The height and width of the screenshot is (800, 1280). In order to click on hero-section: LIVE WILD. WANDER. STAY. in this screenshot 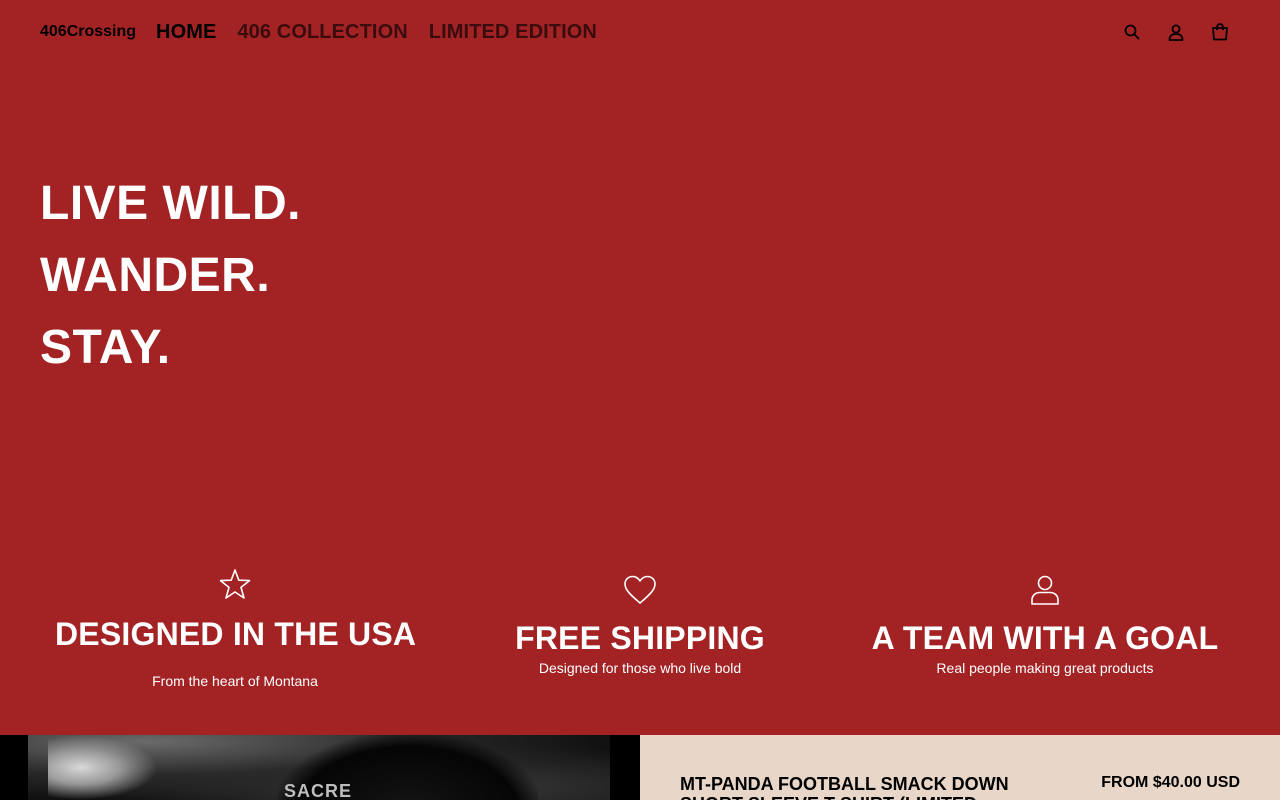, I will do `click(170, 276)`.